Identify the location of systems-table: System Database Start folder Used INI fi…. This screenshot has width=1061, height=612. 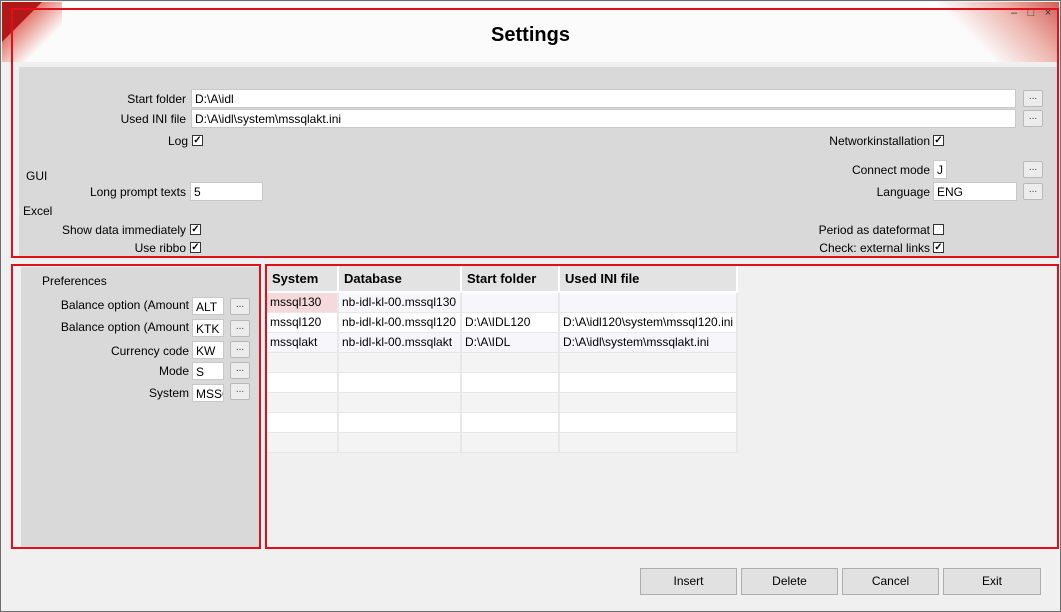
(503, 359).